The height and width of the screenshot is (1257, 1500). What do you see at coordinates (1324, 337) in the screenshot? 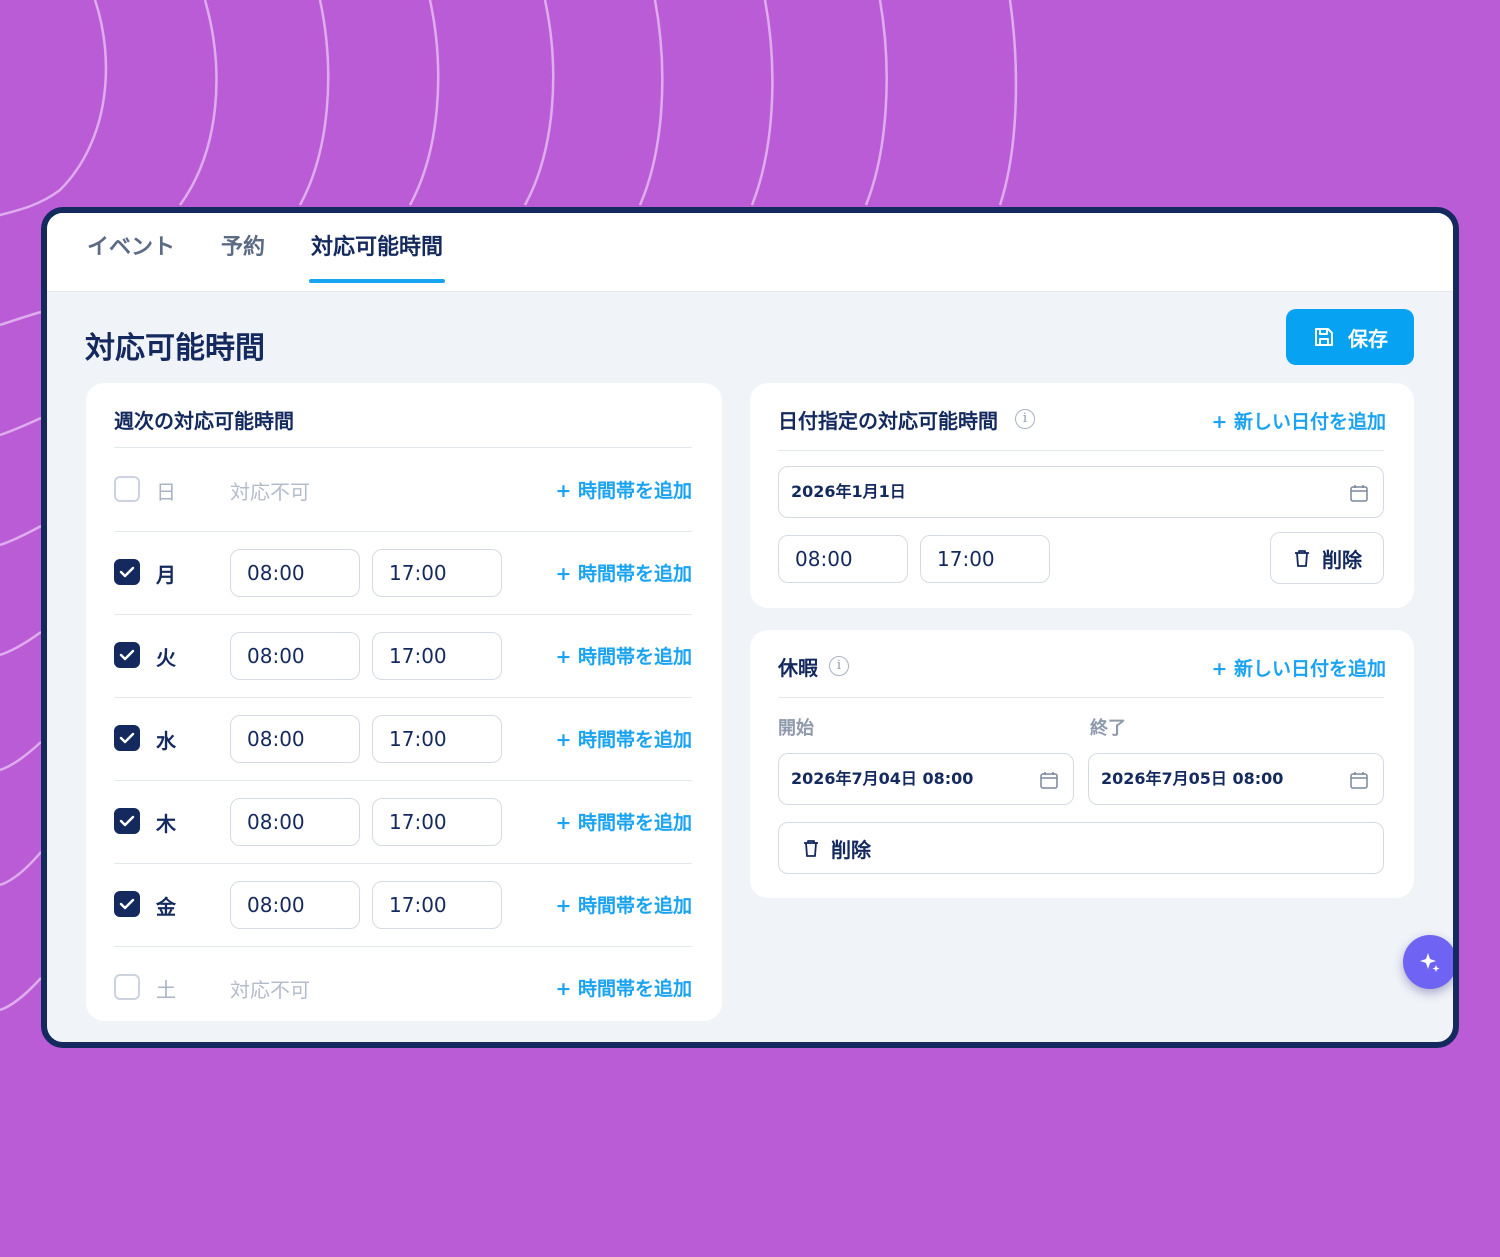
I see `save-icon` at bounding box center [1324, 337].